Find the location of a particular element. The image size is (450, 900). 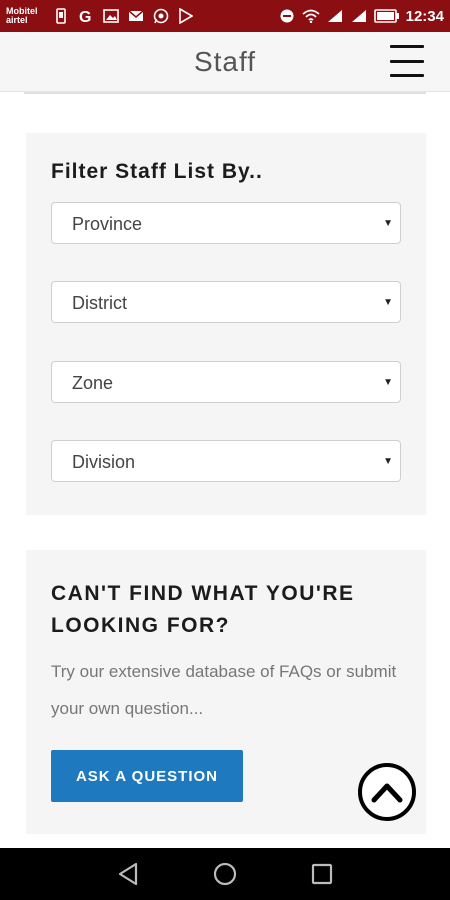

carrier-info: Mobitel airtel is located at coordinates (26, 16).